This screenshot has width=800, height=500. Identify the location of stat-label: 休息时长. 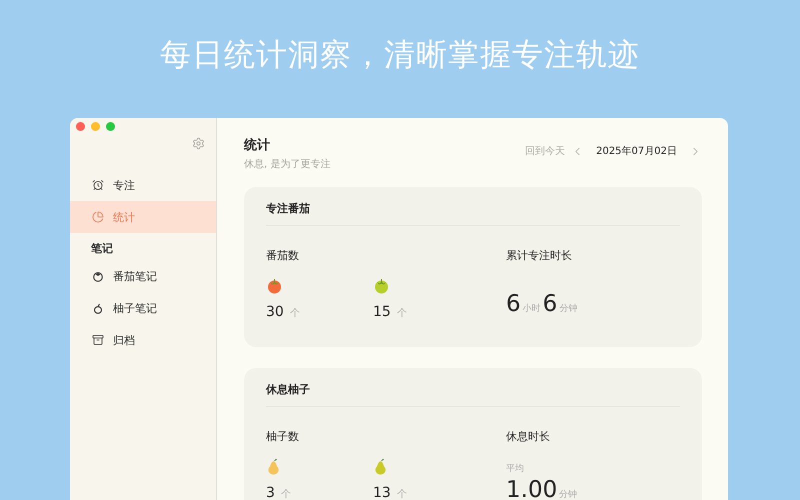
(528, 436).